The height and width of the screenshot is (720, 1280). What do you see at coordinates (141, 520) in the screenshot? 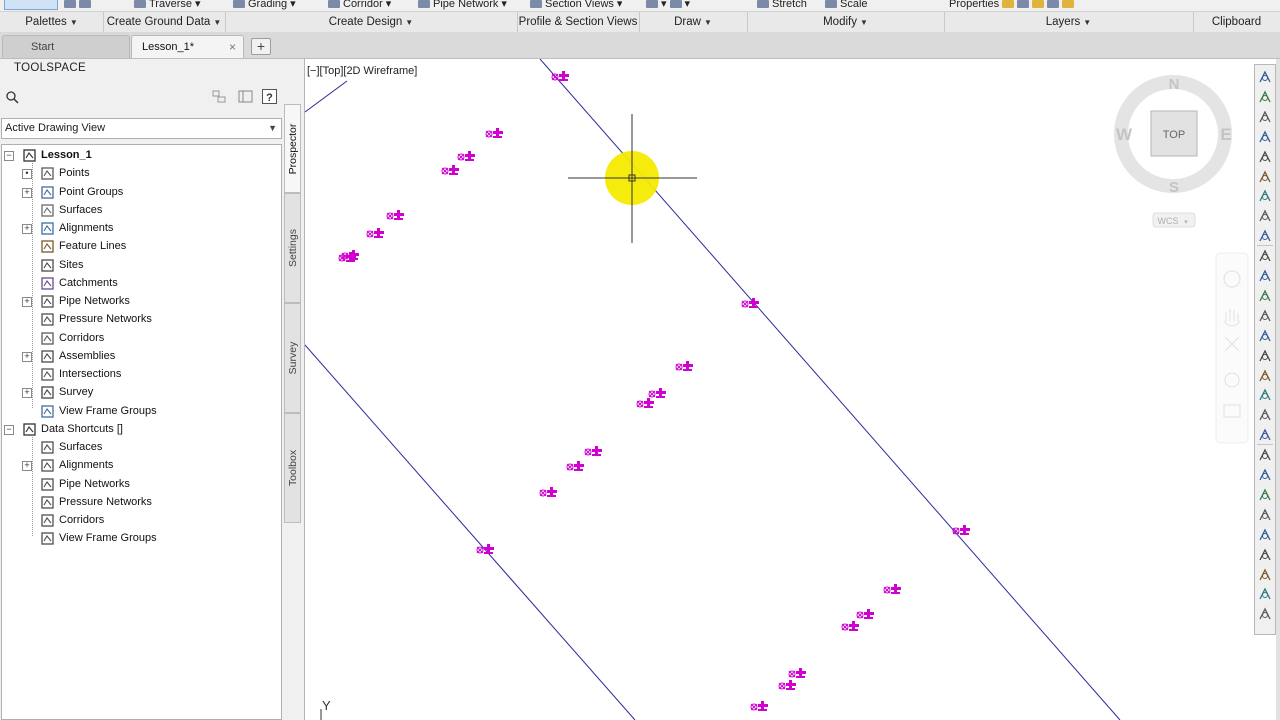
I see `shortcut-item-corridors: Corridors` at bounding box center [141, 520].